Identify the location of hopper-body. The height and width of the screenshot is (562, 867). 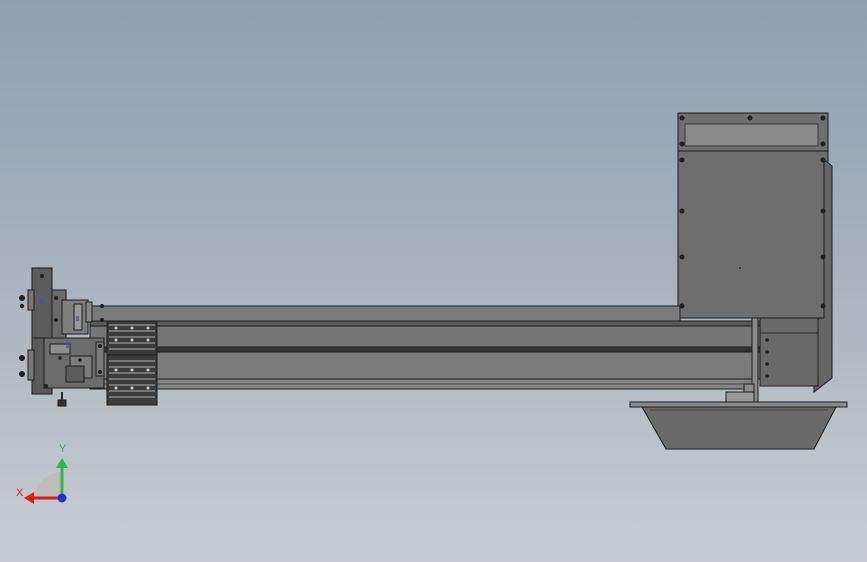
(739, 428).